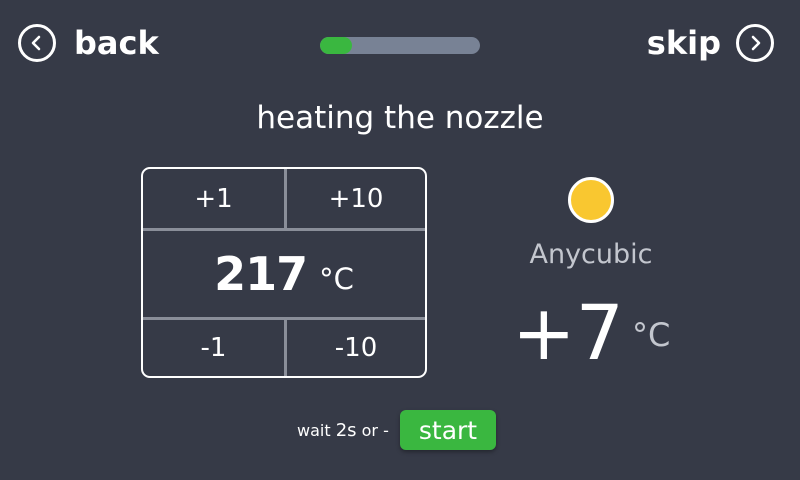 The width and height of the screenshot is (800, 480). Describe the element at coordinates (755, 43) in the screenshot. I see `chevron-right-icon` at that location.